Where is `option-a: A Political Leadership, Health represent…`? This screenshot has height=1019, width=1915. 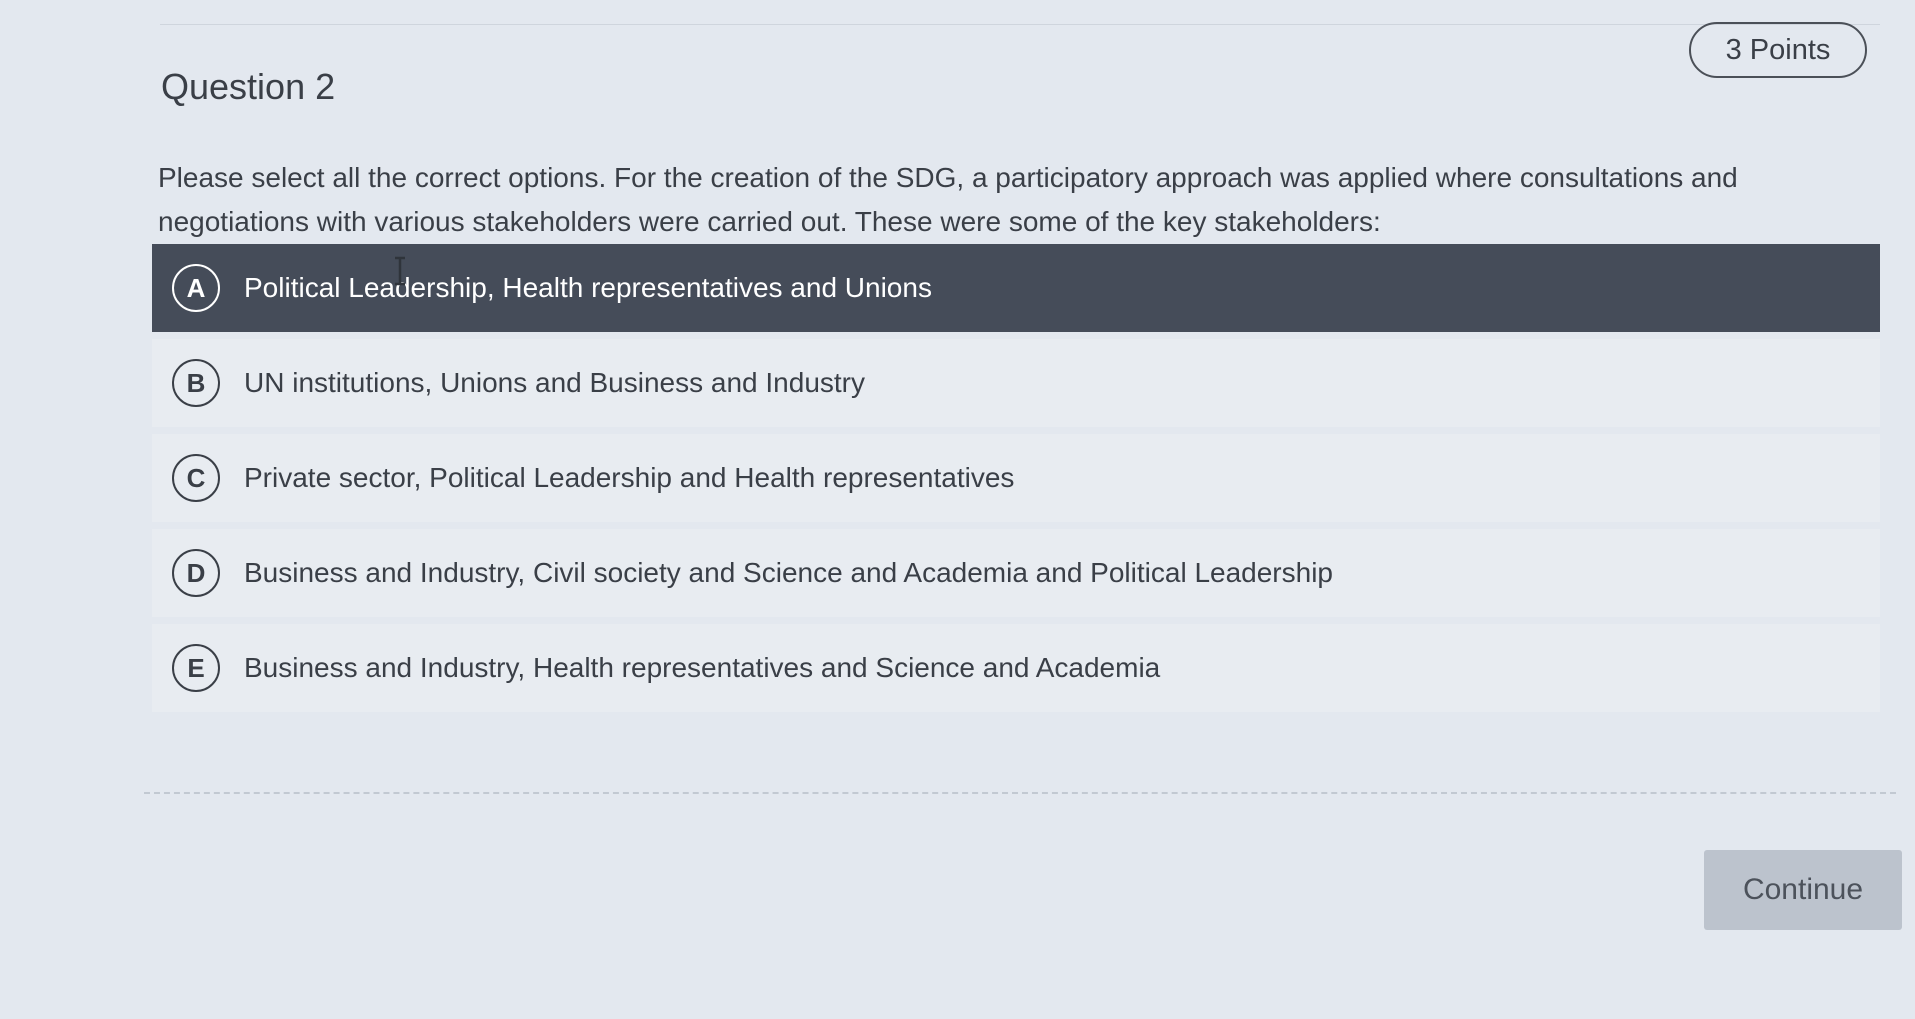 option-a: A Political Leadership, Health represent… is located at coordinates (1016, 288).